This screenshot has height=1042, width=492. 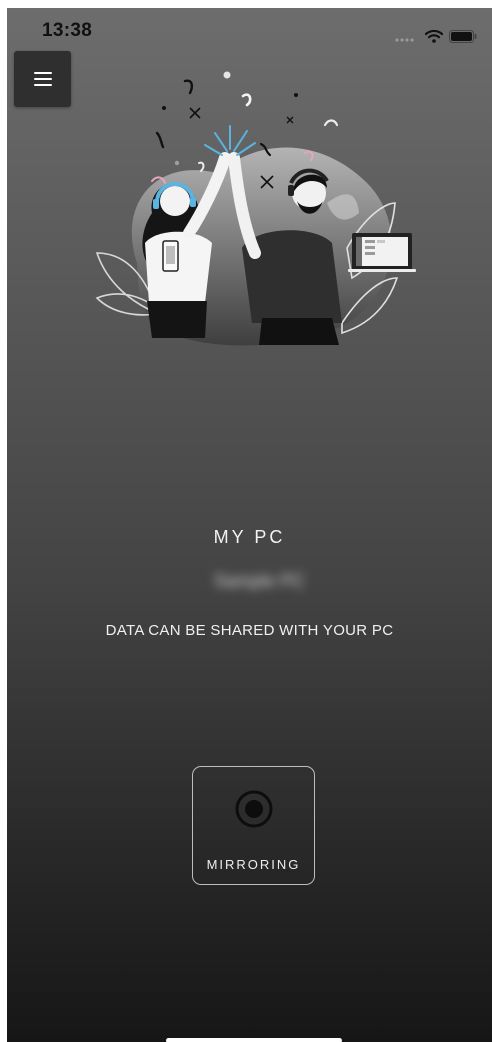 I want to click on cellular-signal-icon, so click(x=404, y=40).